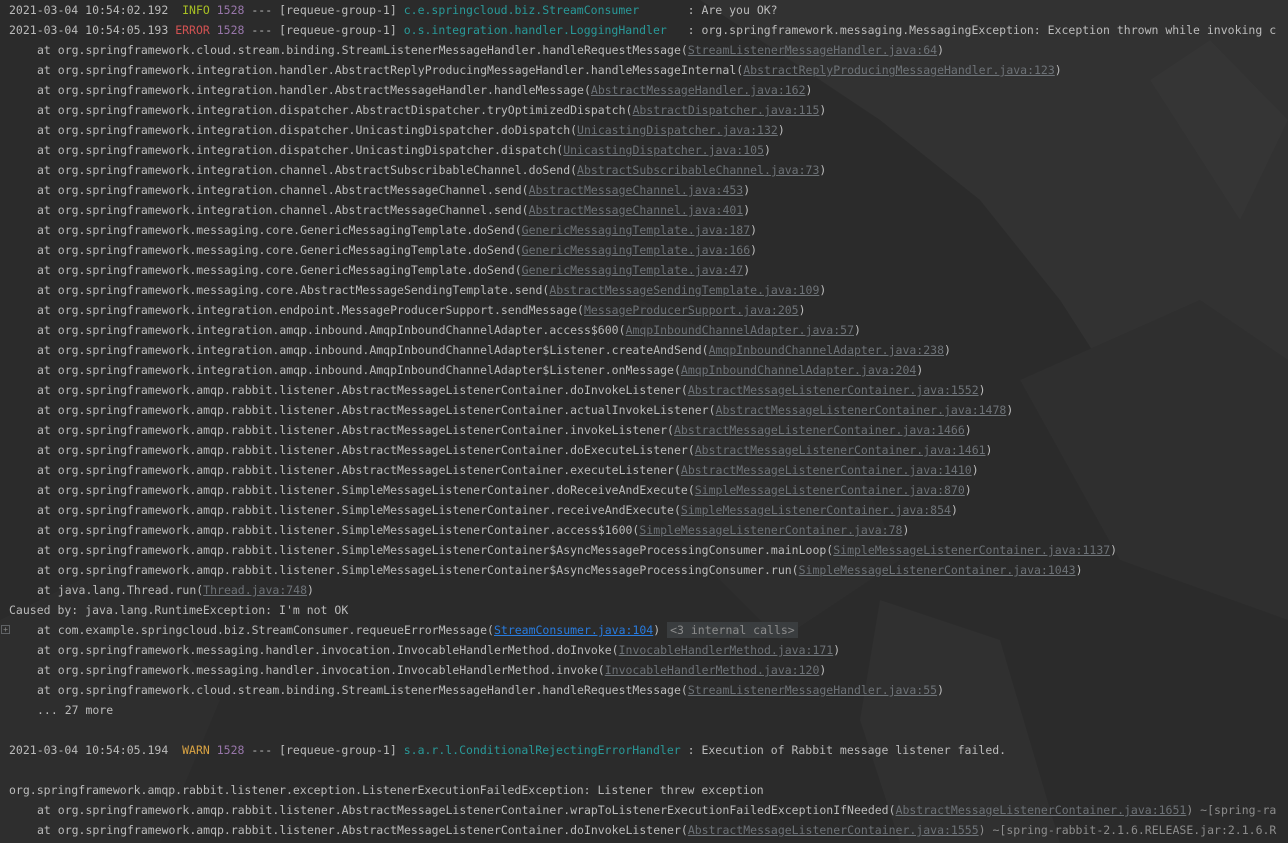 Image resolution: width=1288 pixels, height=843 pixels. I want to click on source-link: StreamConsumer.java:104, so click(573, 630).